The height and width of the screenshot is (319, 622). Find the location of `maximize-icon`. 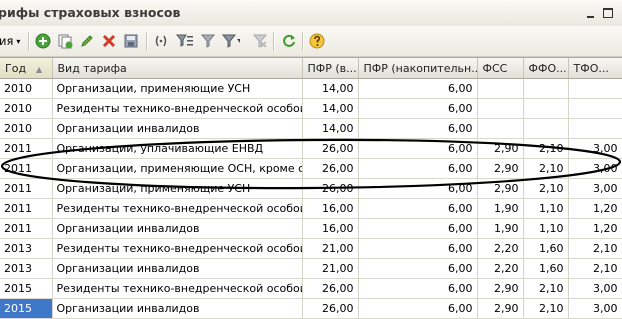

maximize-icon is located at coordinates (608, 13).